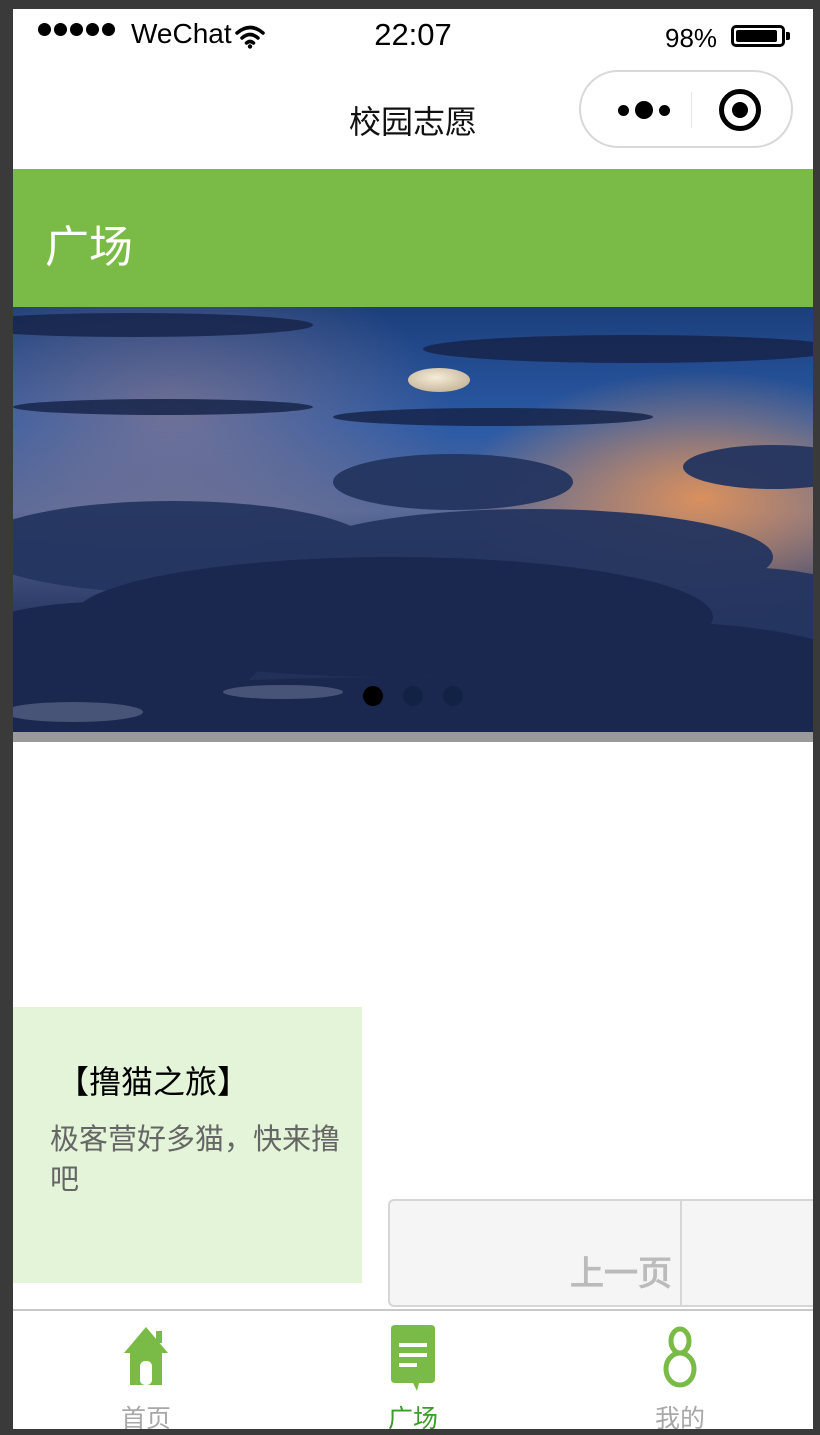 The width and height of the screenshot is (820, 1435). What do you see at coordinates (621, 1274) in the screenshot?
I see `previous-page-label: 上一页` at bounding box center [621, 1274].